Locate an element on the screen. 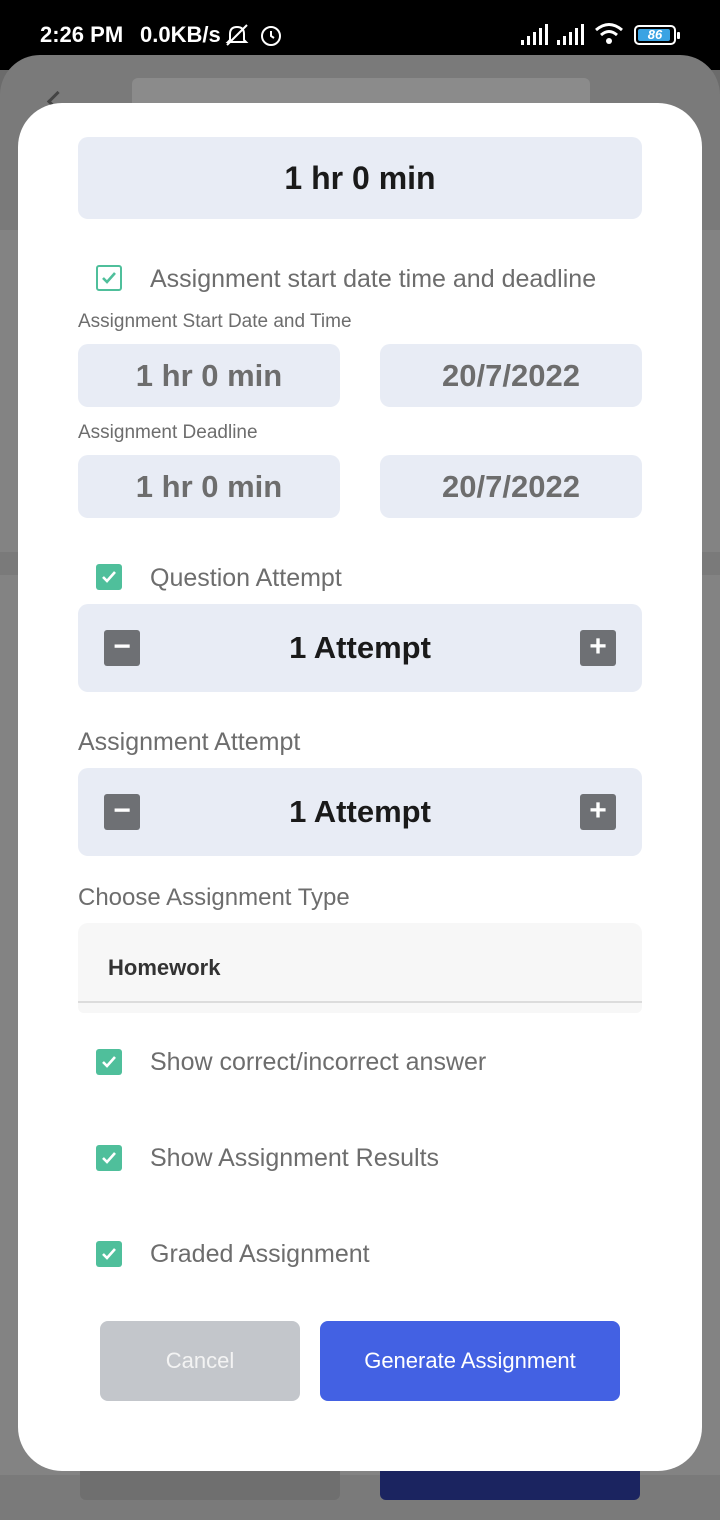 The width and height of the screenshot is (720, 1520). start-deadline-checkbox is located at coordinates (109, 278).